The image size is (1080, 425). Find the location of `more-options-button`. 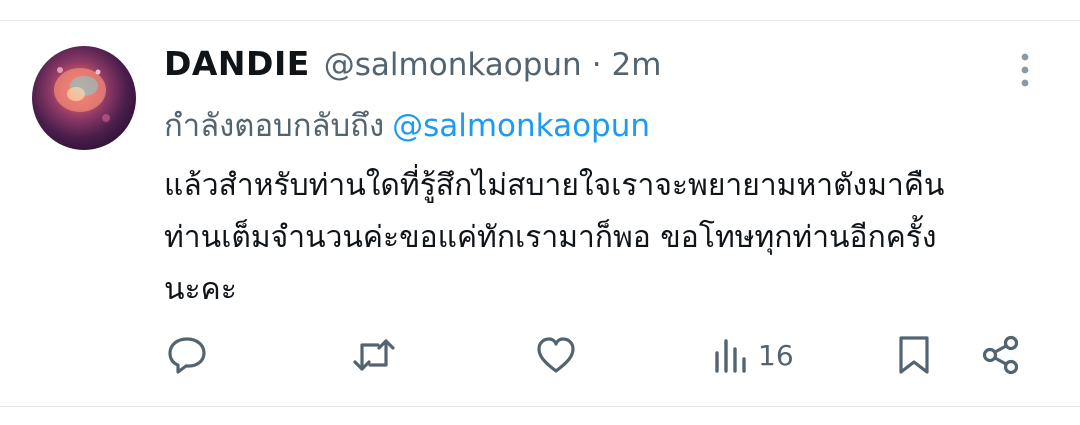

more-options-button is located at coordinates (1025, 70).